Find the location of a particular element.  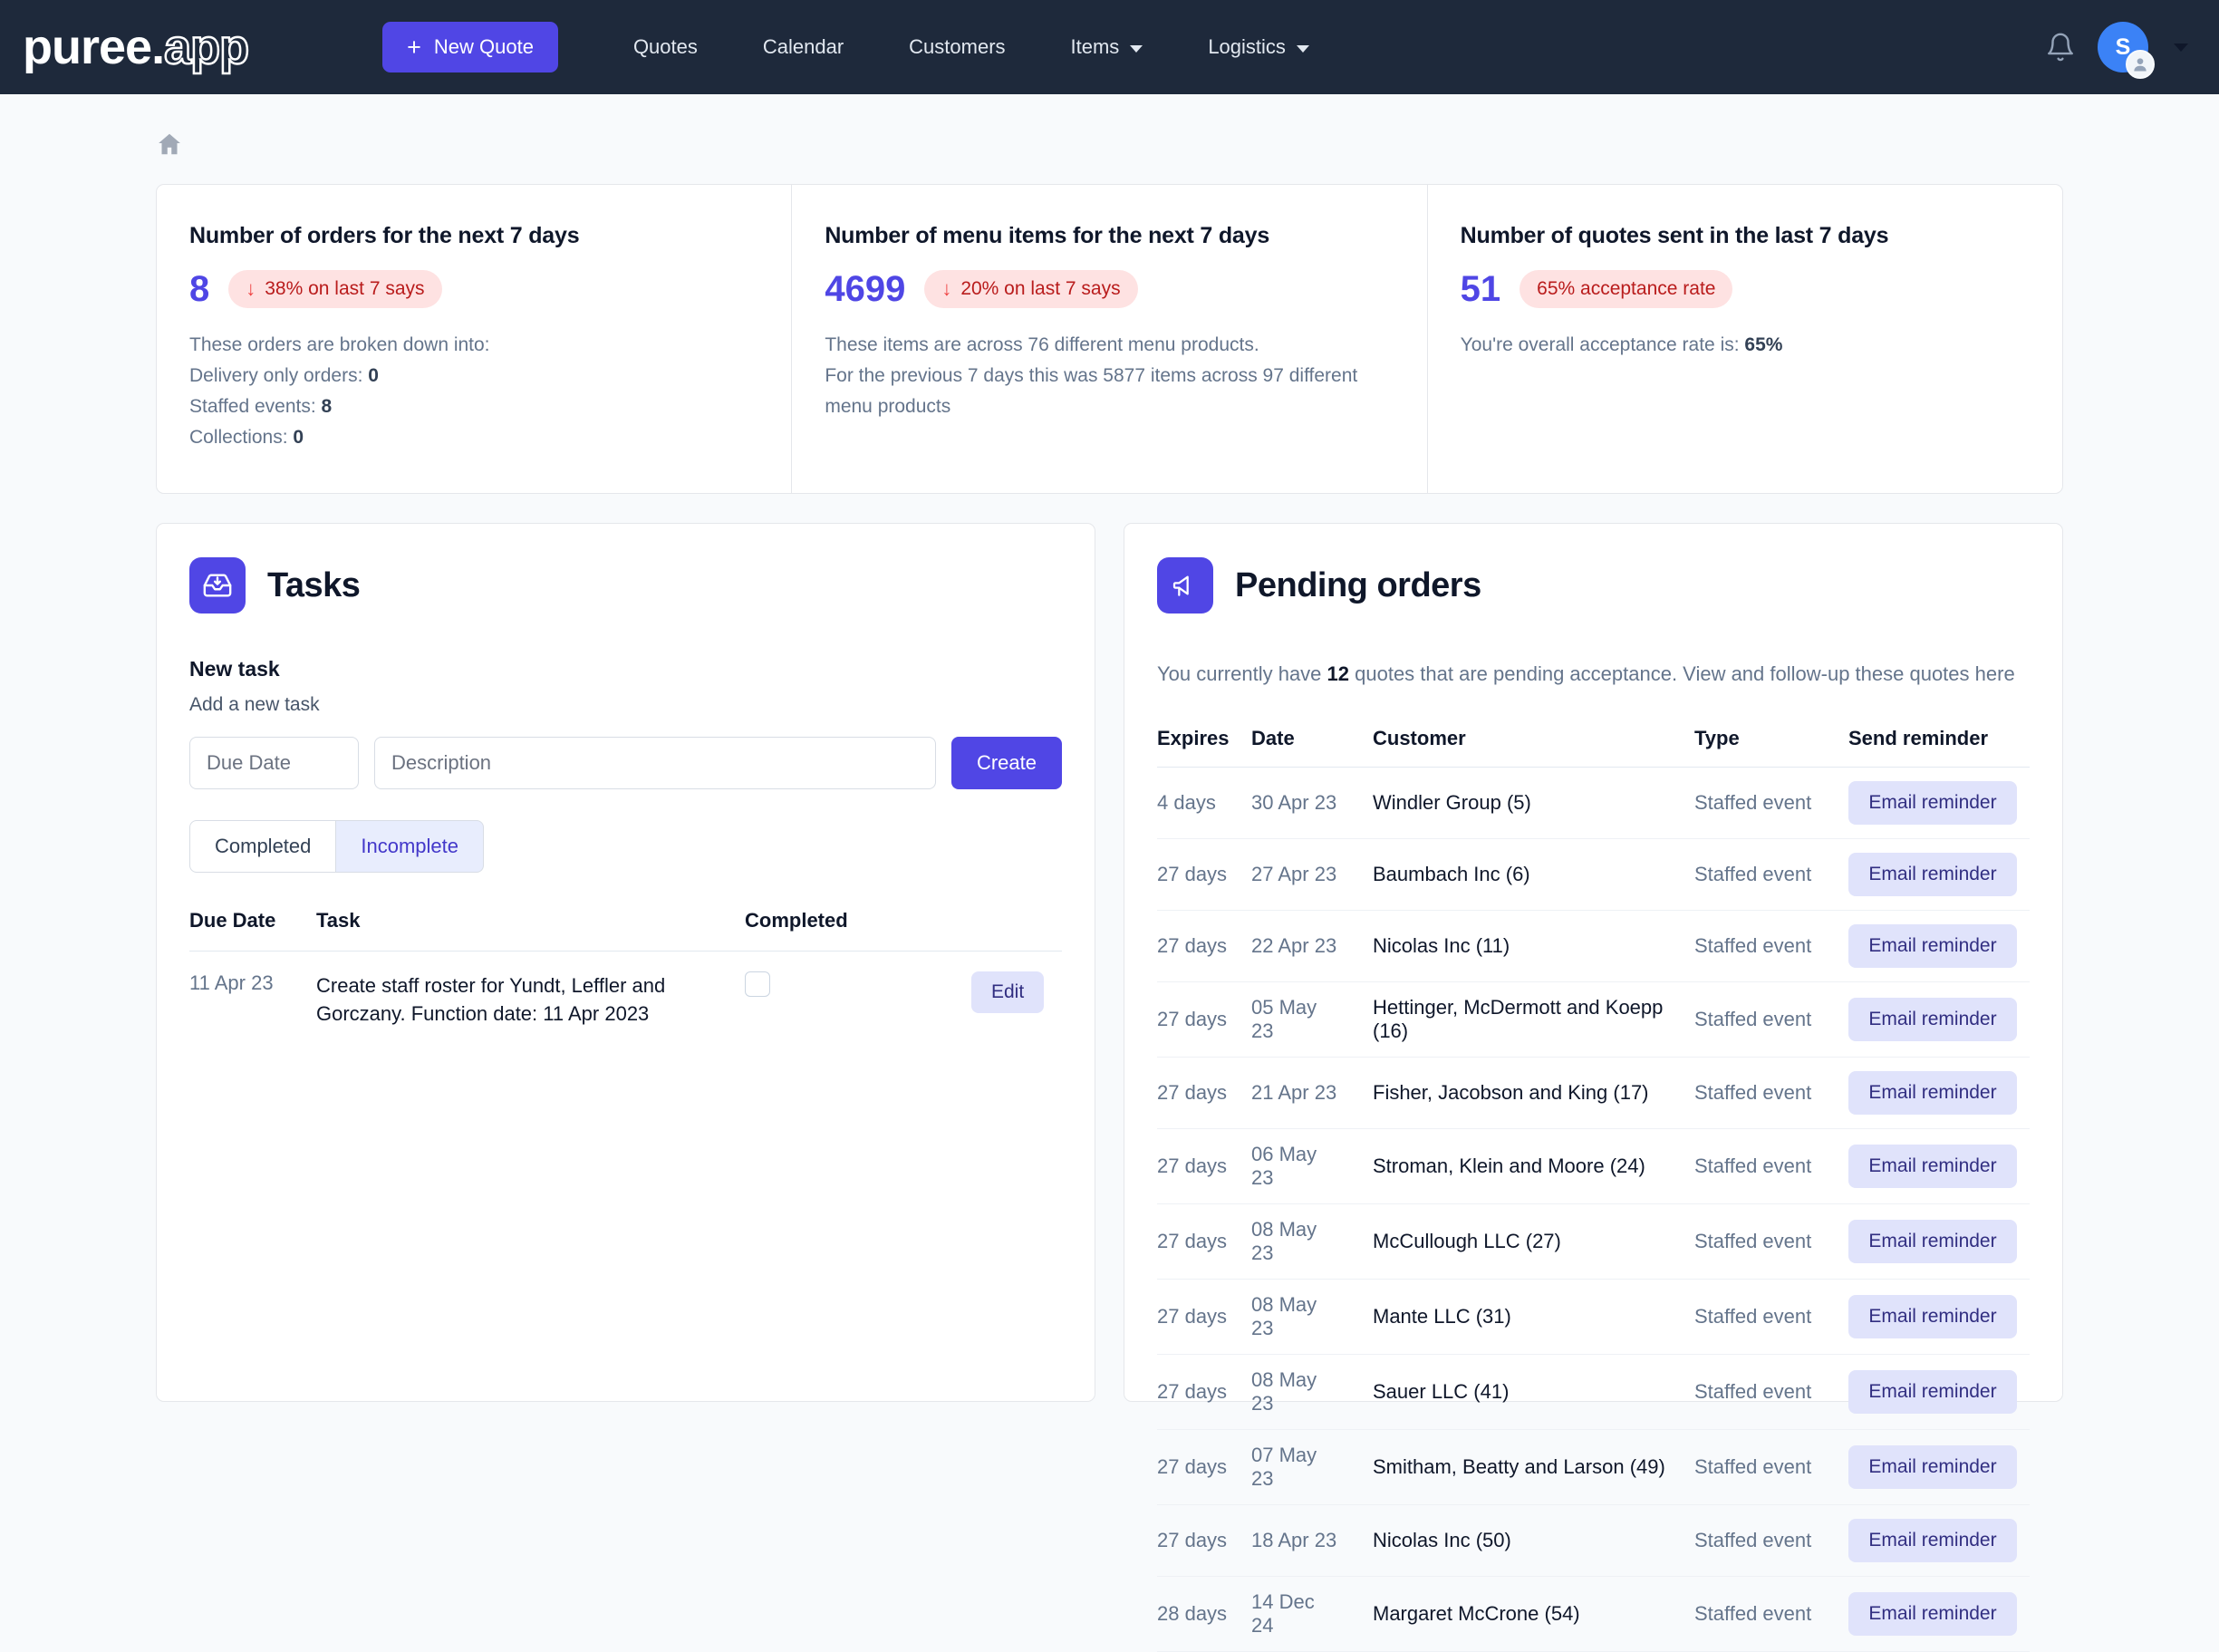

nav-link-items: Items is located at coordinates (1107, 47).